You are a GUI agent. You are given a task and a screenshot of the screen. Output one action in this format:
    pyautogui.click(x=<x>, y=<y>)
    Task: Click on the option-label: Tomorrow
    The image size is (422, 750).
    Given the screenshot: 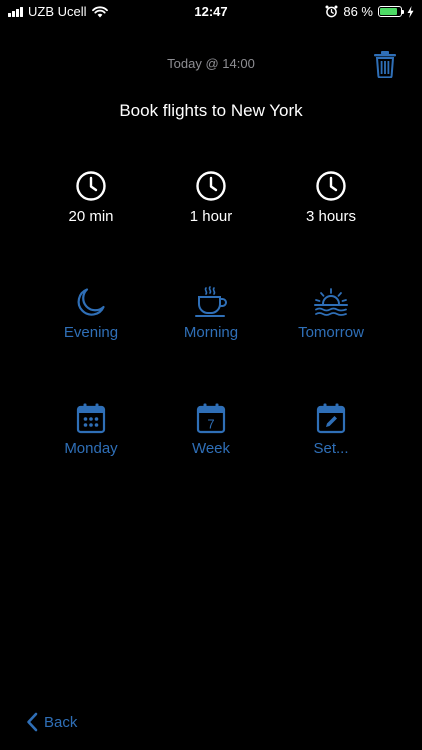 What is the action you would take?
    pyautogui.click(x=331, y=332)
    